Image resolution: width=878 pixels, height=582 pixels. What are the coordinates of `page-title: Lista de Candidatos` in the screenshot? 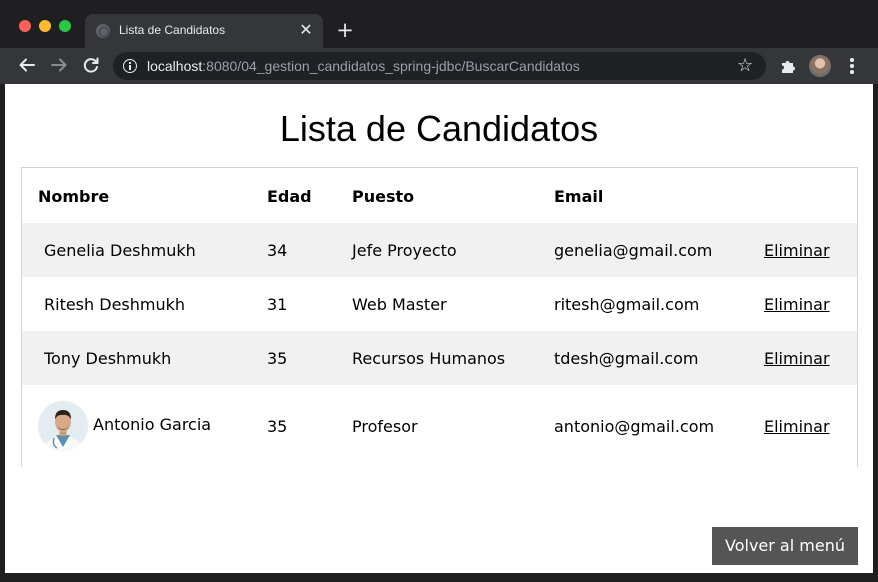 It's located at (439, 128).